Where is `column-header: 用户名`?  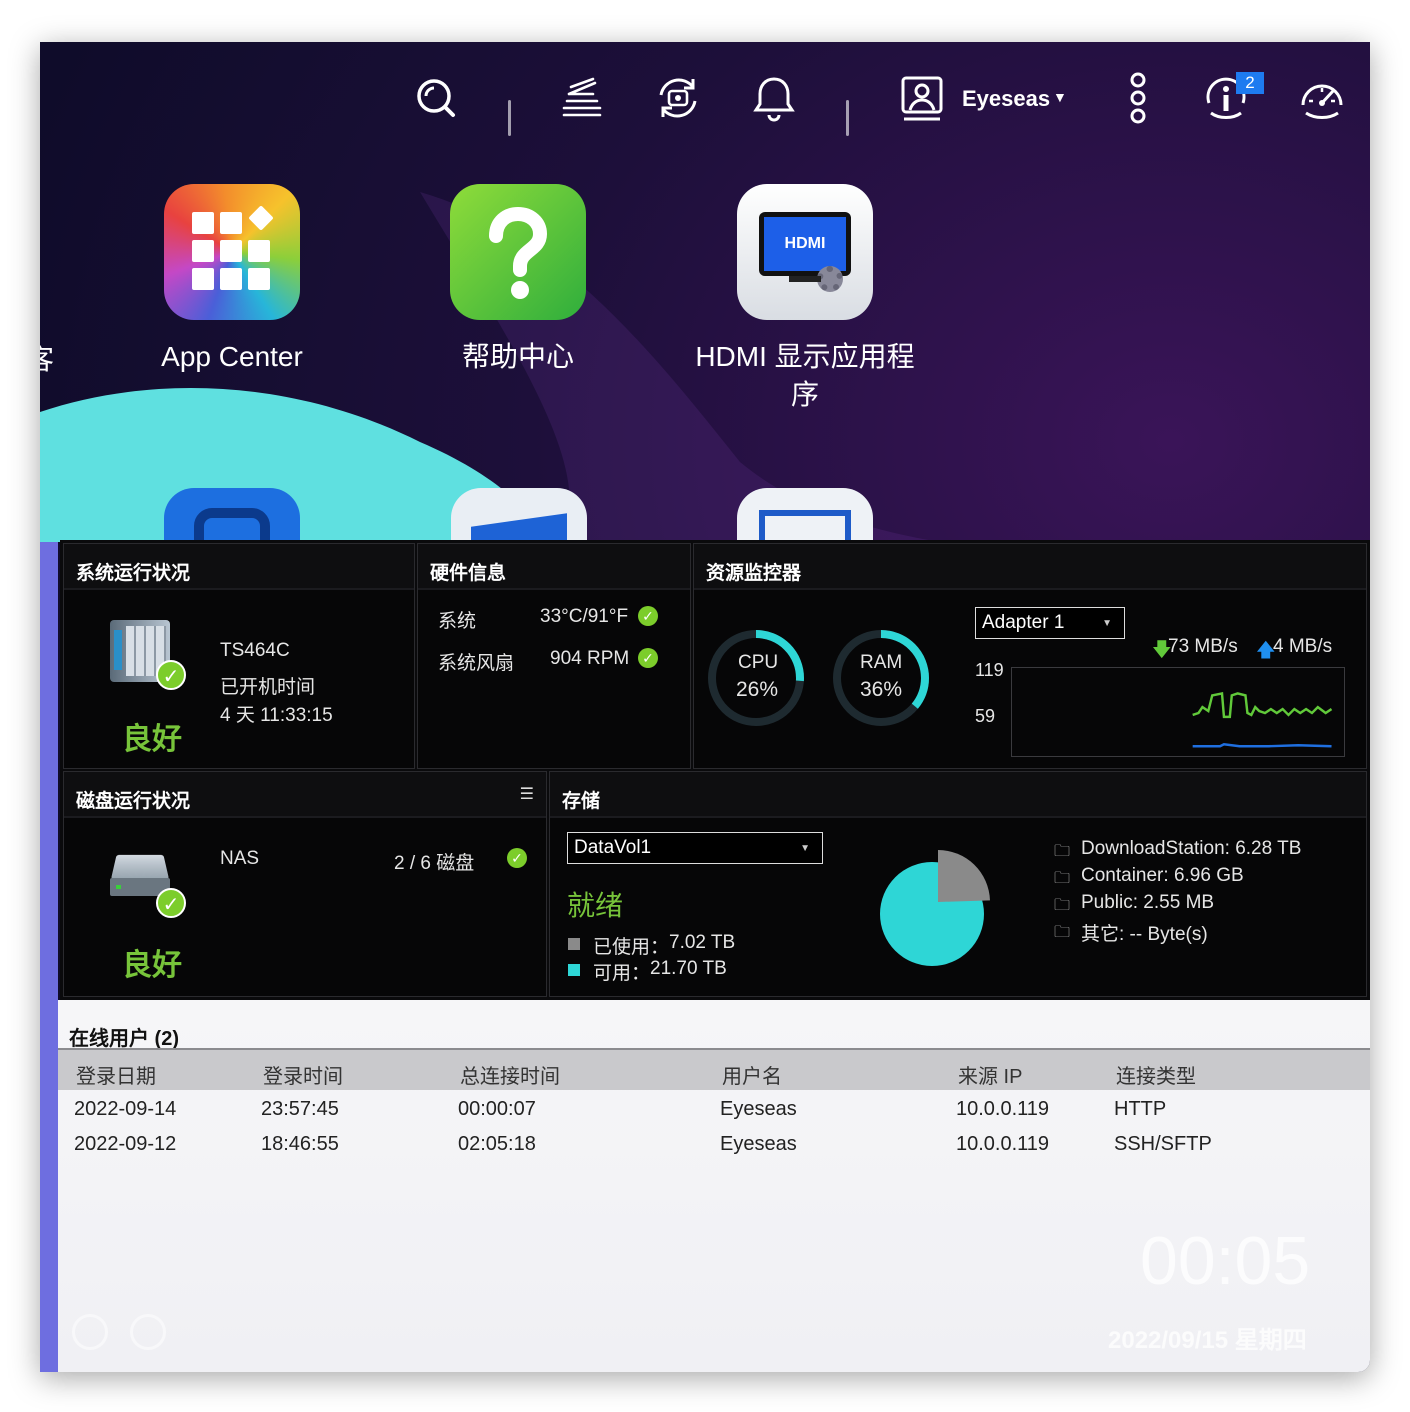
column-header: 用户名 is located at coordinates (752, 1074).